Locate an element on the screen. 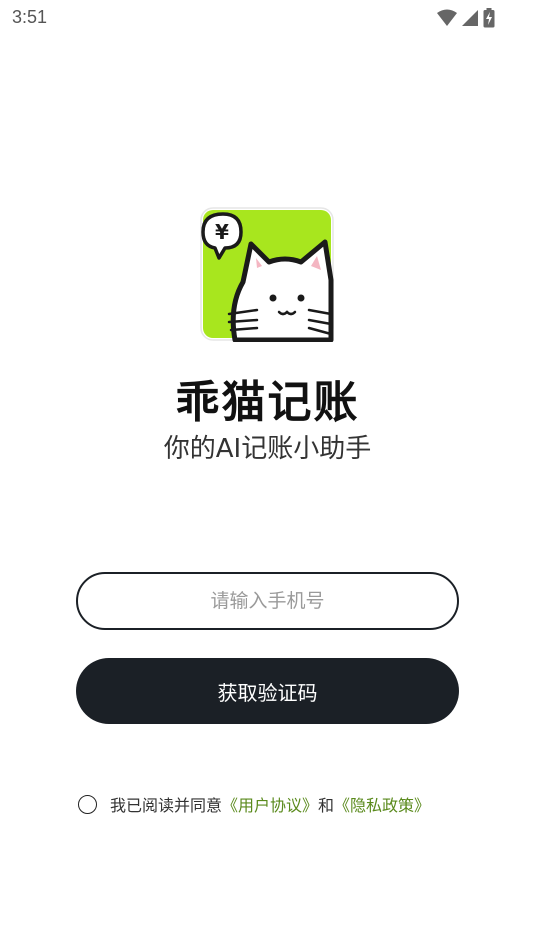 Image resolution: width=535 pixels, height=951 pixels. agreement-checkbox is located at coordinates (87, 804).